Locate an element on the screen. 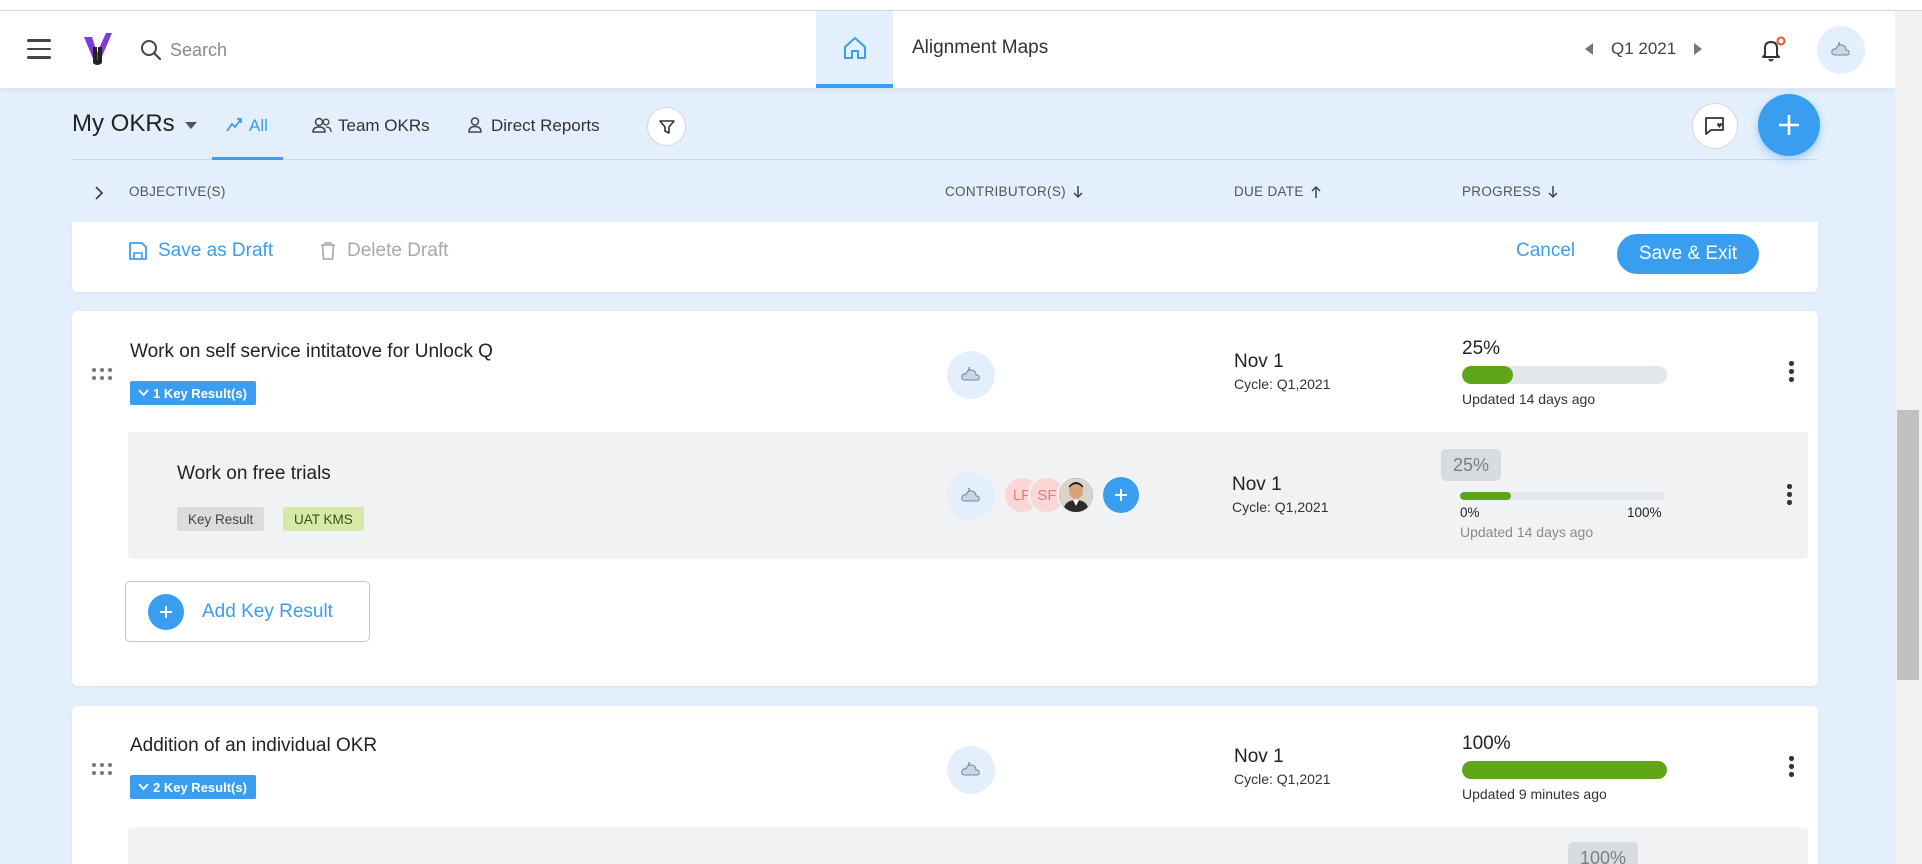 Image resolution: width=1922 pixels, height=864 pixels. save-and-exit-button: Save & Exit is located at coordinates (1688, 254).